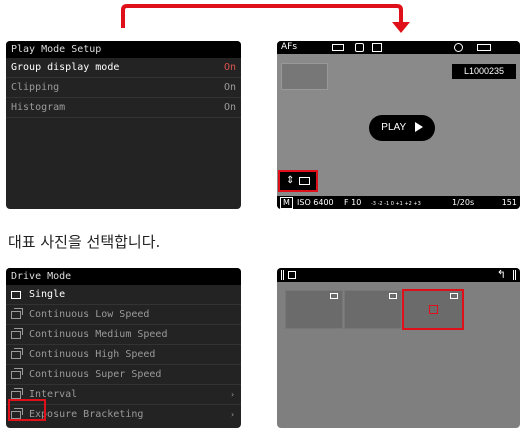  What do you see at coordinates (484, 47) in the screenshot?
I see `battery-icon` at bounding box center [484, 47].